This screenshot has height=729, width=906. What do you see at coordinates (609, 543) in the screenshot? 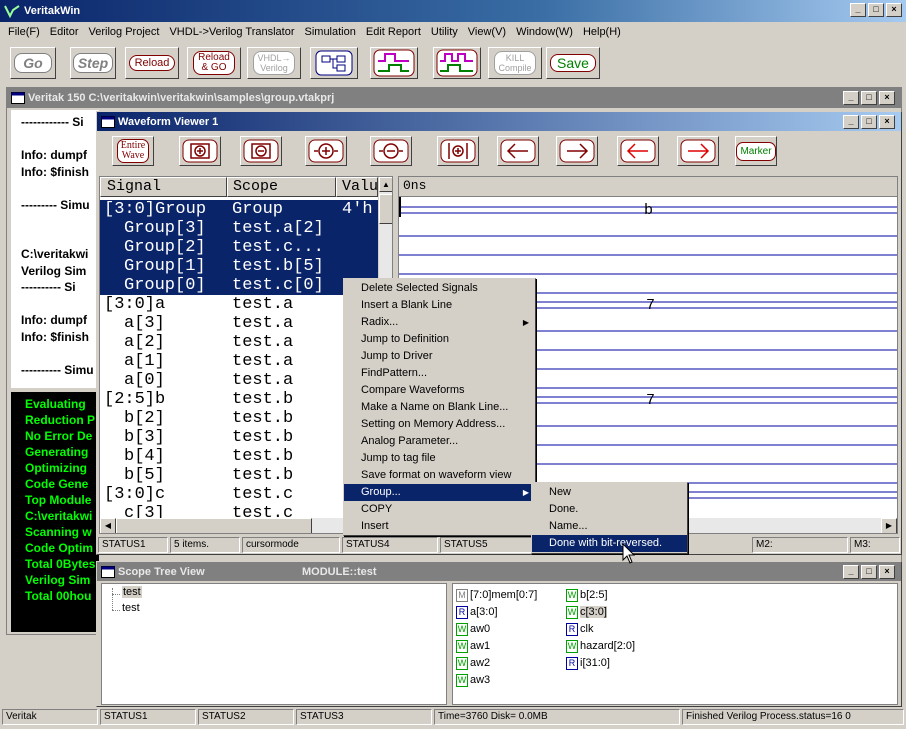
I see `submenu-item: Done with bit-reversed.` at bounding box center [609, 543].